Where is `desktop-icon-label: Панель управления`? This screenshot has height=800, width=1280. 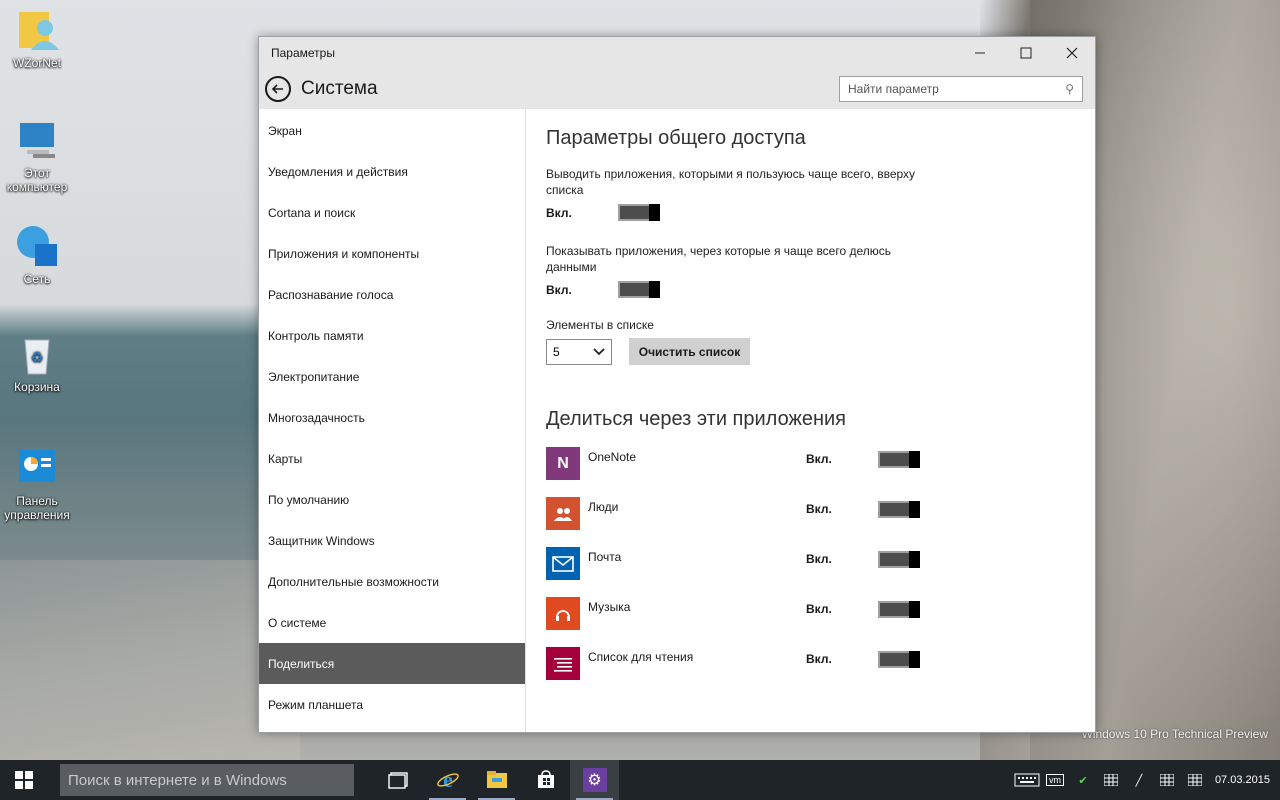
desktop-icon-label: Панель управления is located at coordinates (37, 508).